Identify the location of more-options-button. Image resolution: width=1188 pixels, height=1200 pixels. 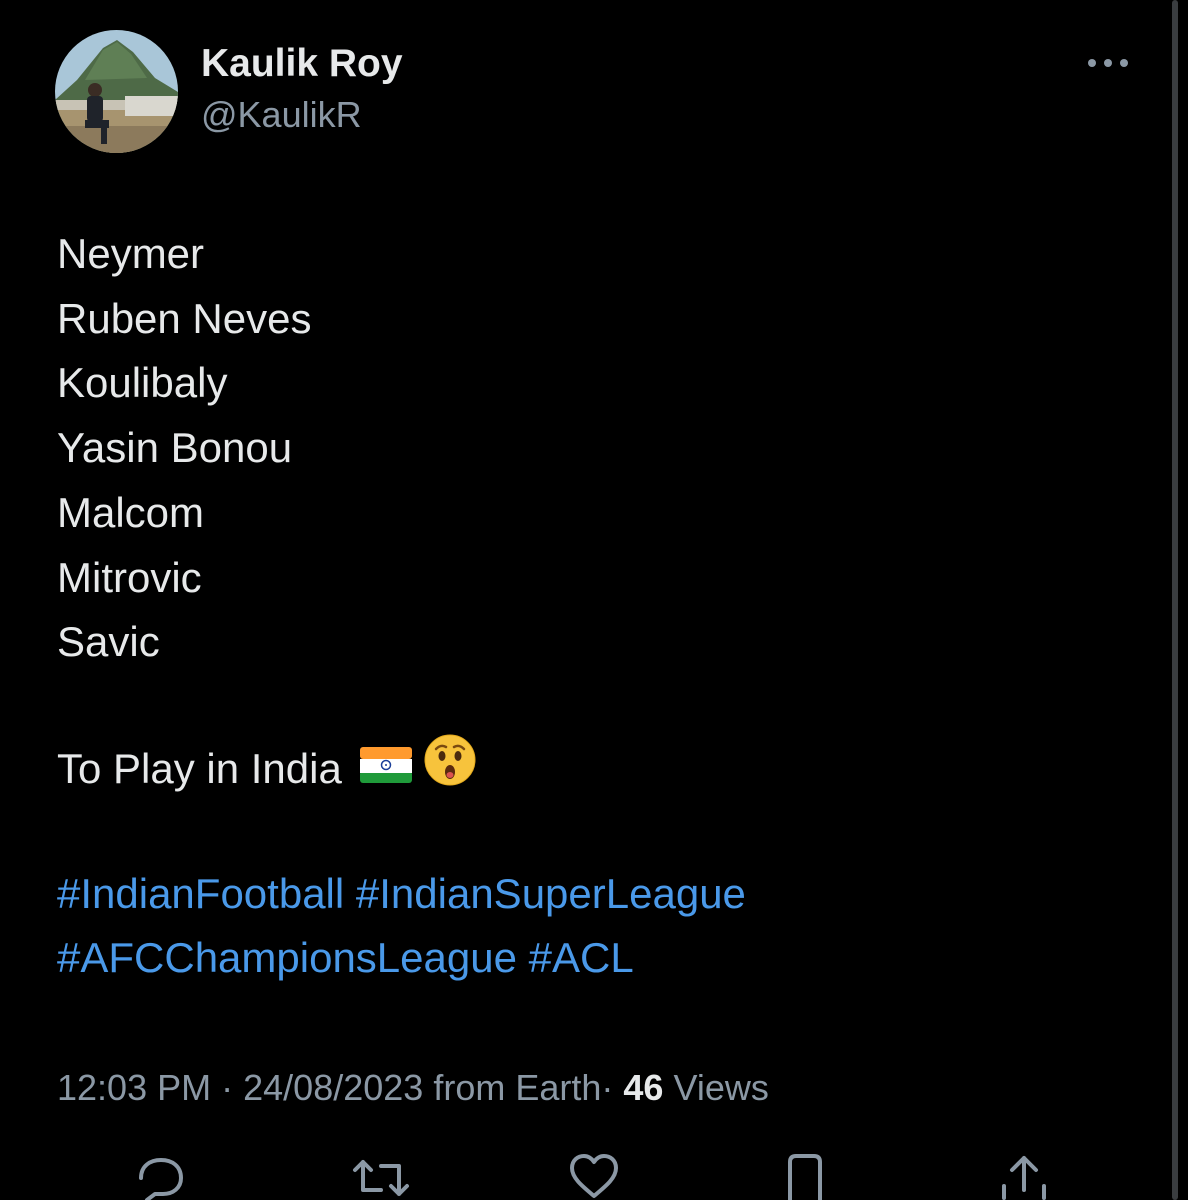
(1108, 63).